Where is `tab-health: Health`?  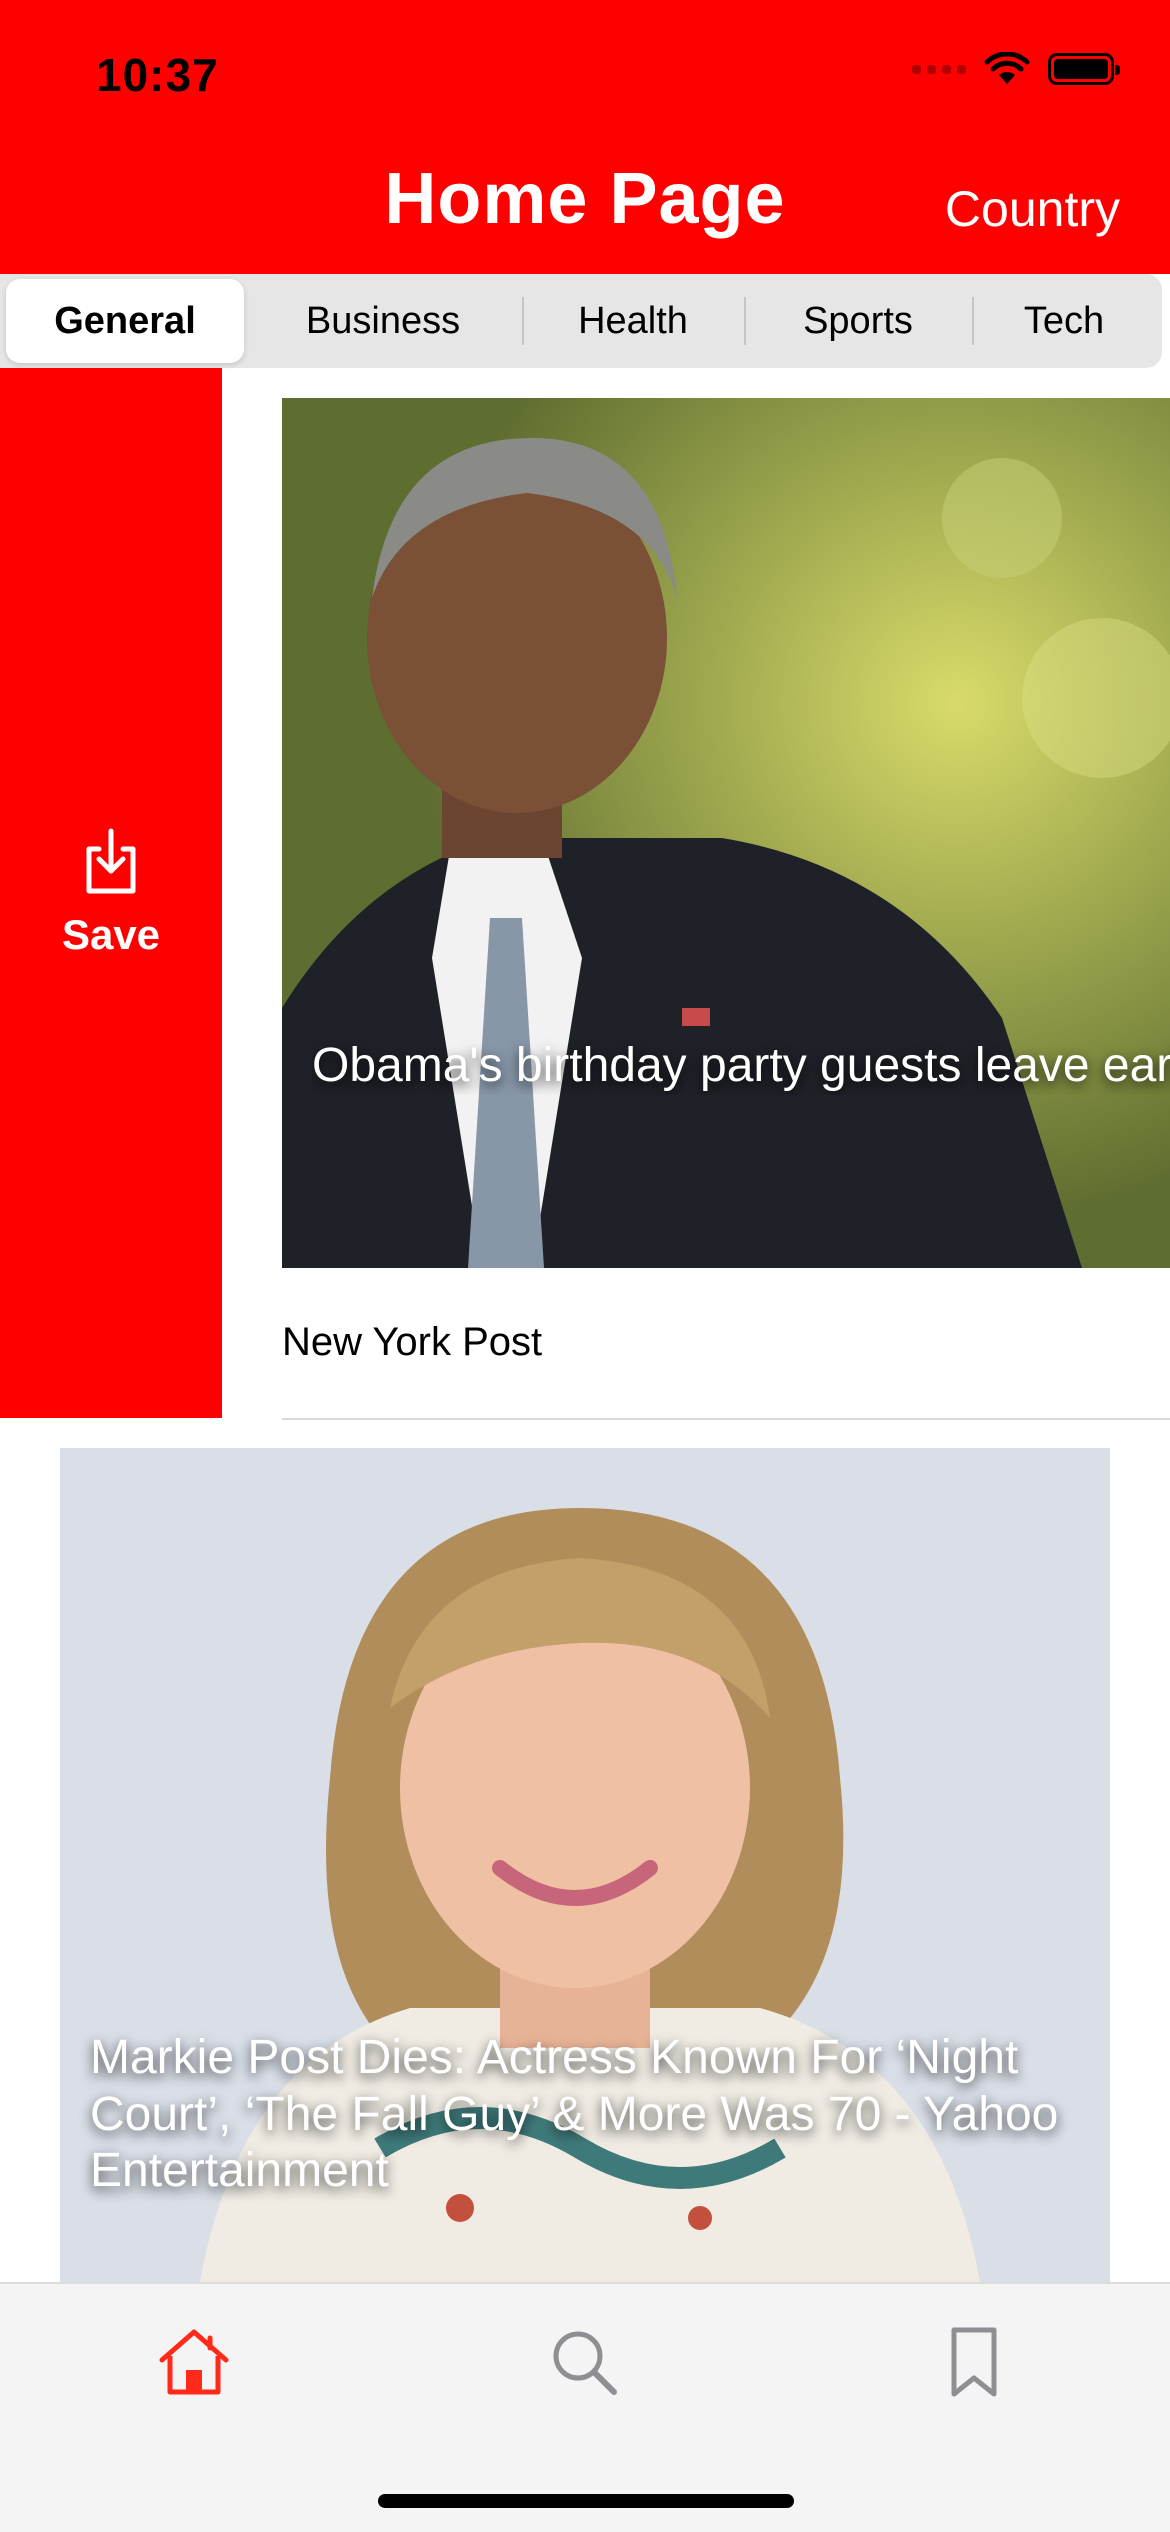
tab-health: Health is located at coordinates (633, 321).